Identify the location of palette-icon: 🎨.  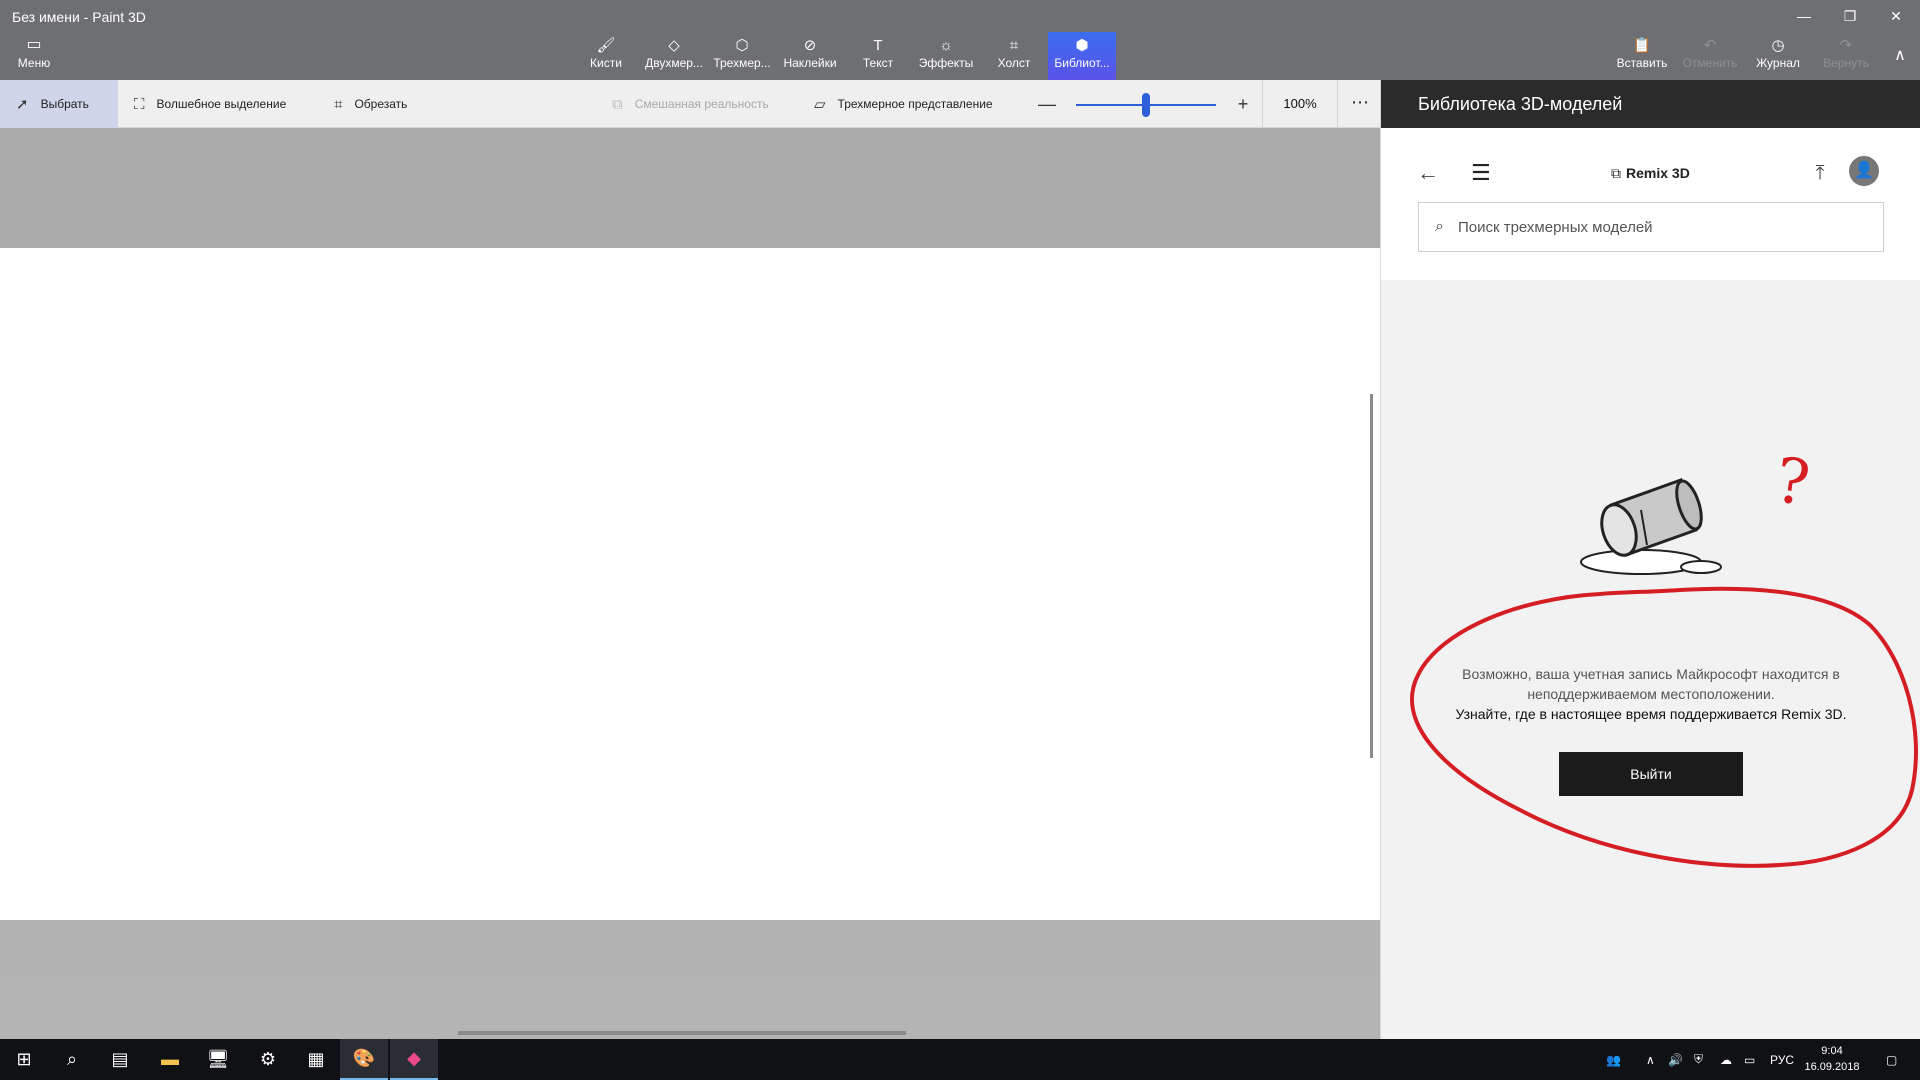
(364, 1058).